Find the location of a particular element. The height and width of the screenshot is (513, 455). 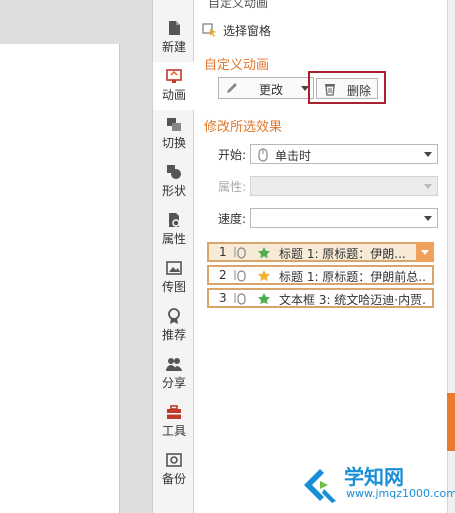

sidebar-item-share: 分享 is located at coordinates (174, 374).